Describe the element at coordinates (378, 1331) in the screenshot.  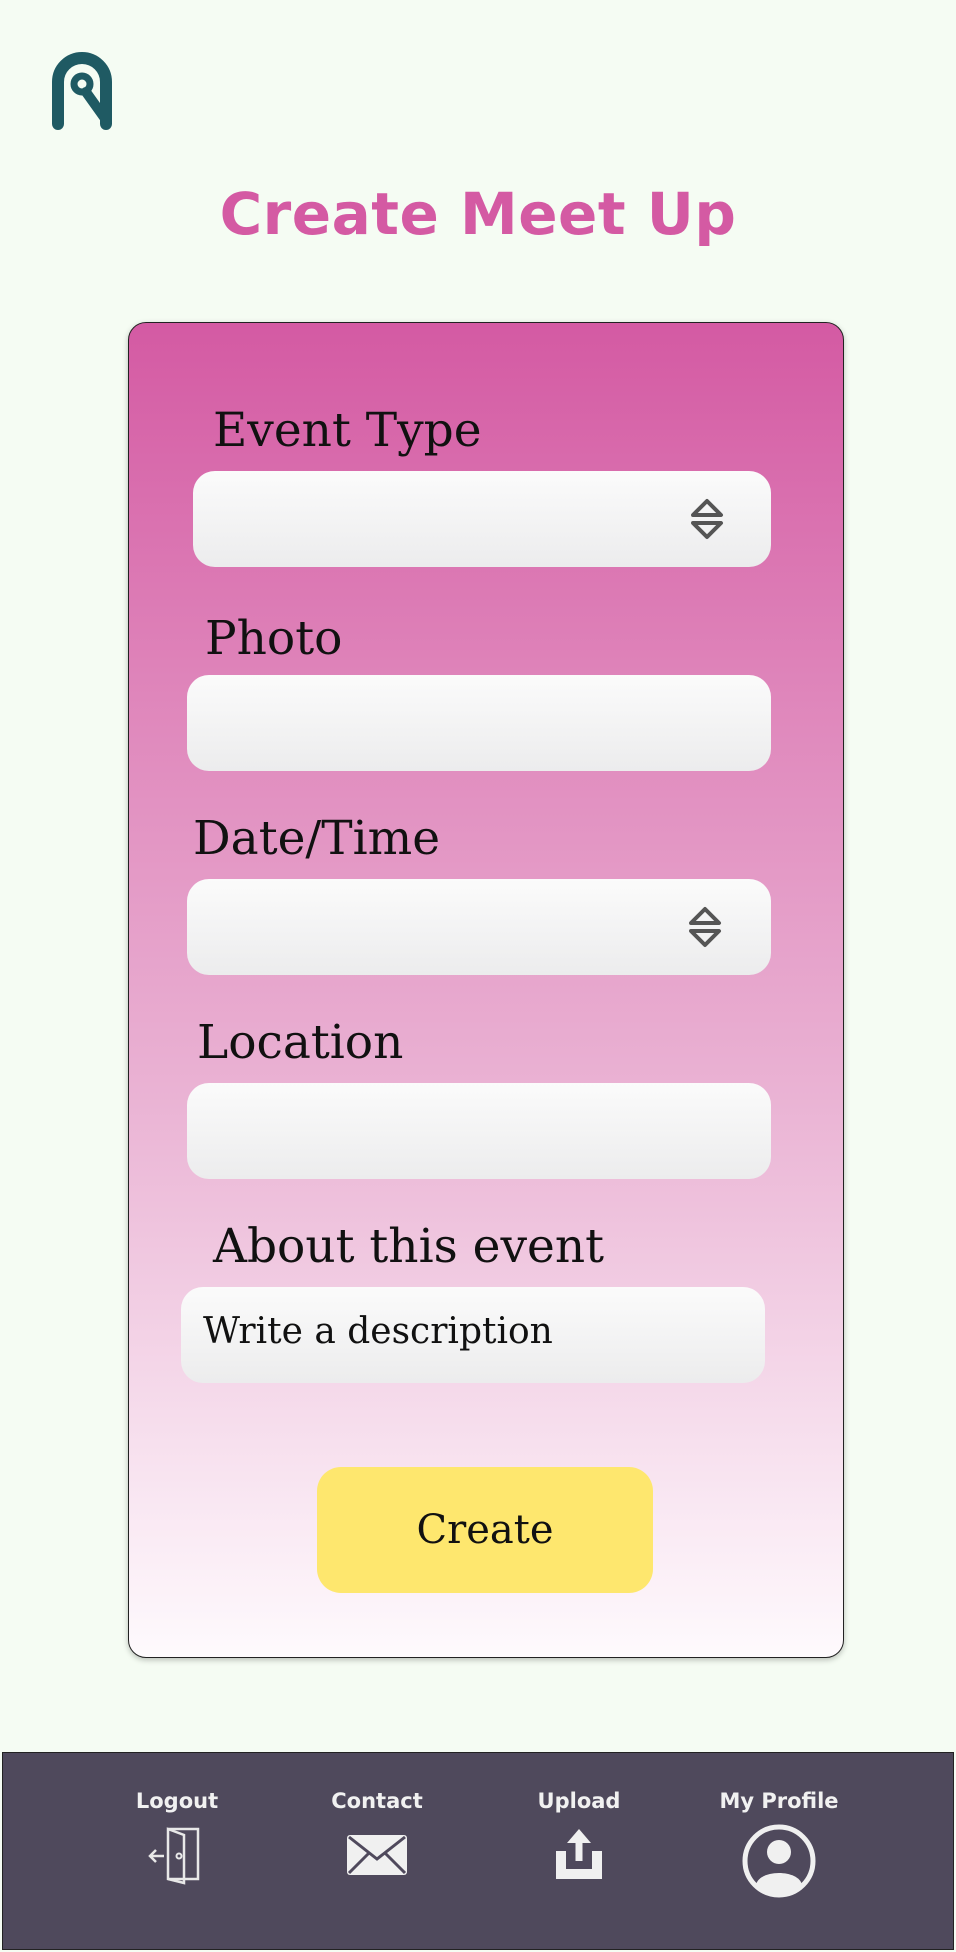
I see `description-placeholder: Write a description` at that location.